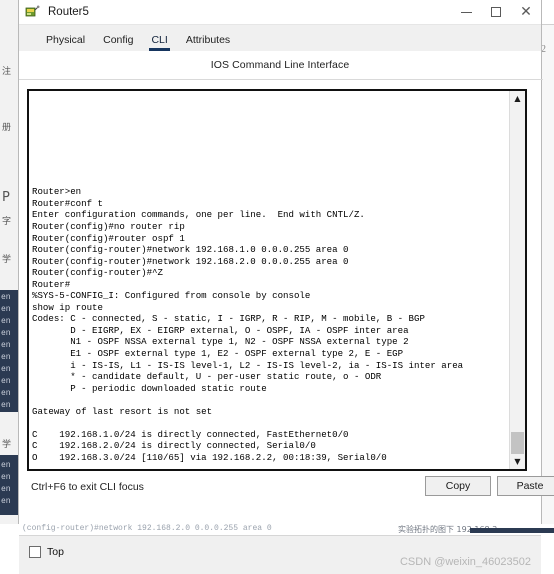 This screenshot has width=554, height=574. Describe the element at coordinates (55, 552) in the screenshot. I see `top-checkbox-label: Top` at that location.